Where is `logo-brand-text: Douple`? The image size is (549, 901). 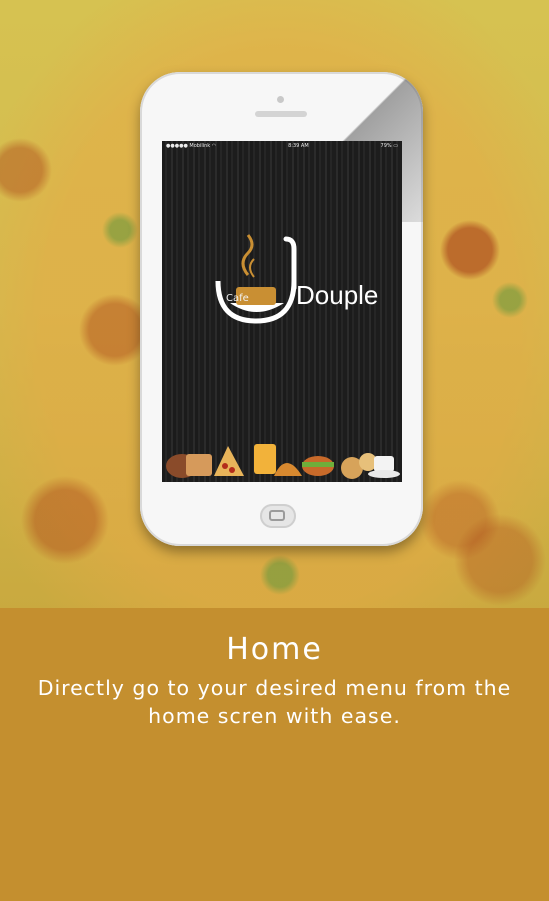
logo-brand-text: Douple is located at coordinates (337, 295).